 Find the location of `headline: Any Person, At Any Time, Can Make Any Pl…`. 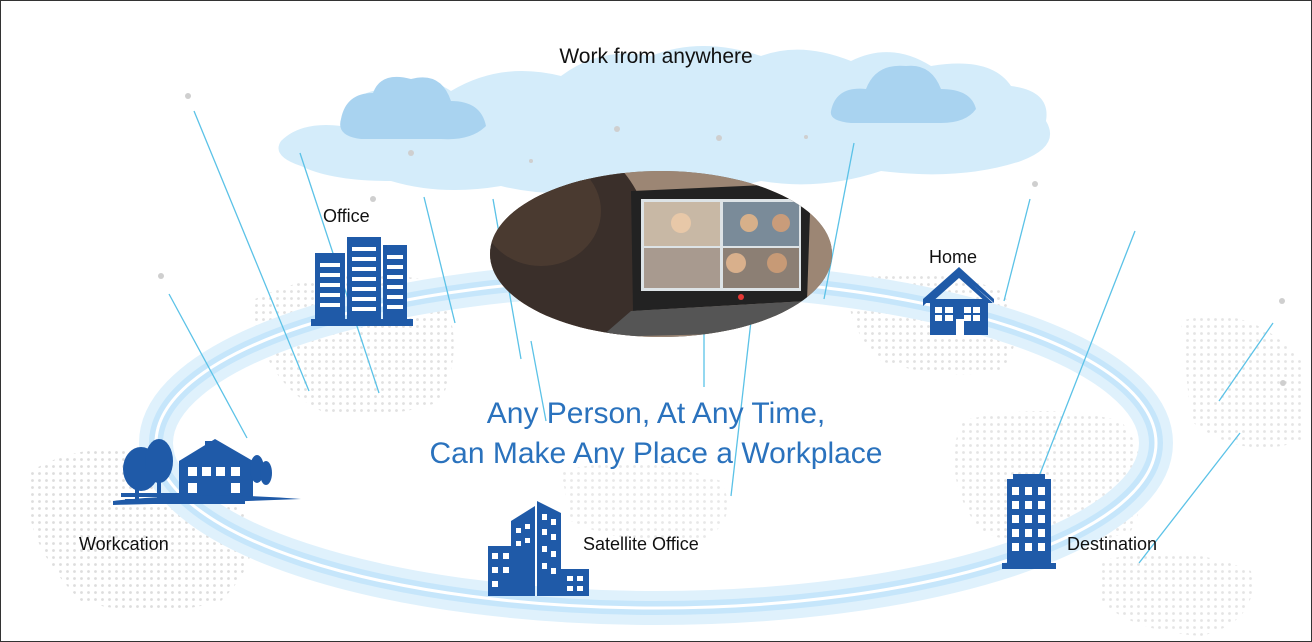

headline: Any Person, At Any Time, Can Make Any Pl… is located at coordinates (656, 434).